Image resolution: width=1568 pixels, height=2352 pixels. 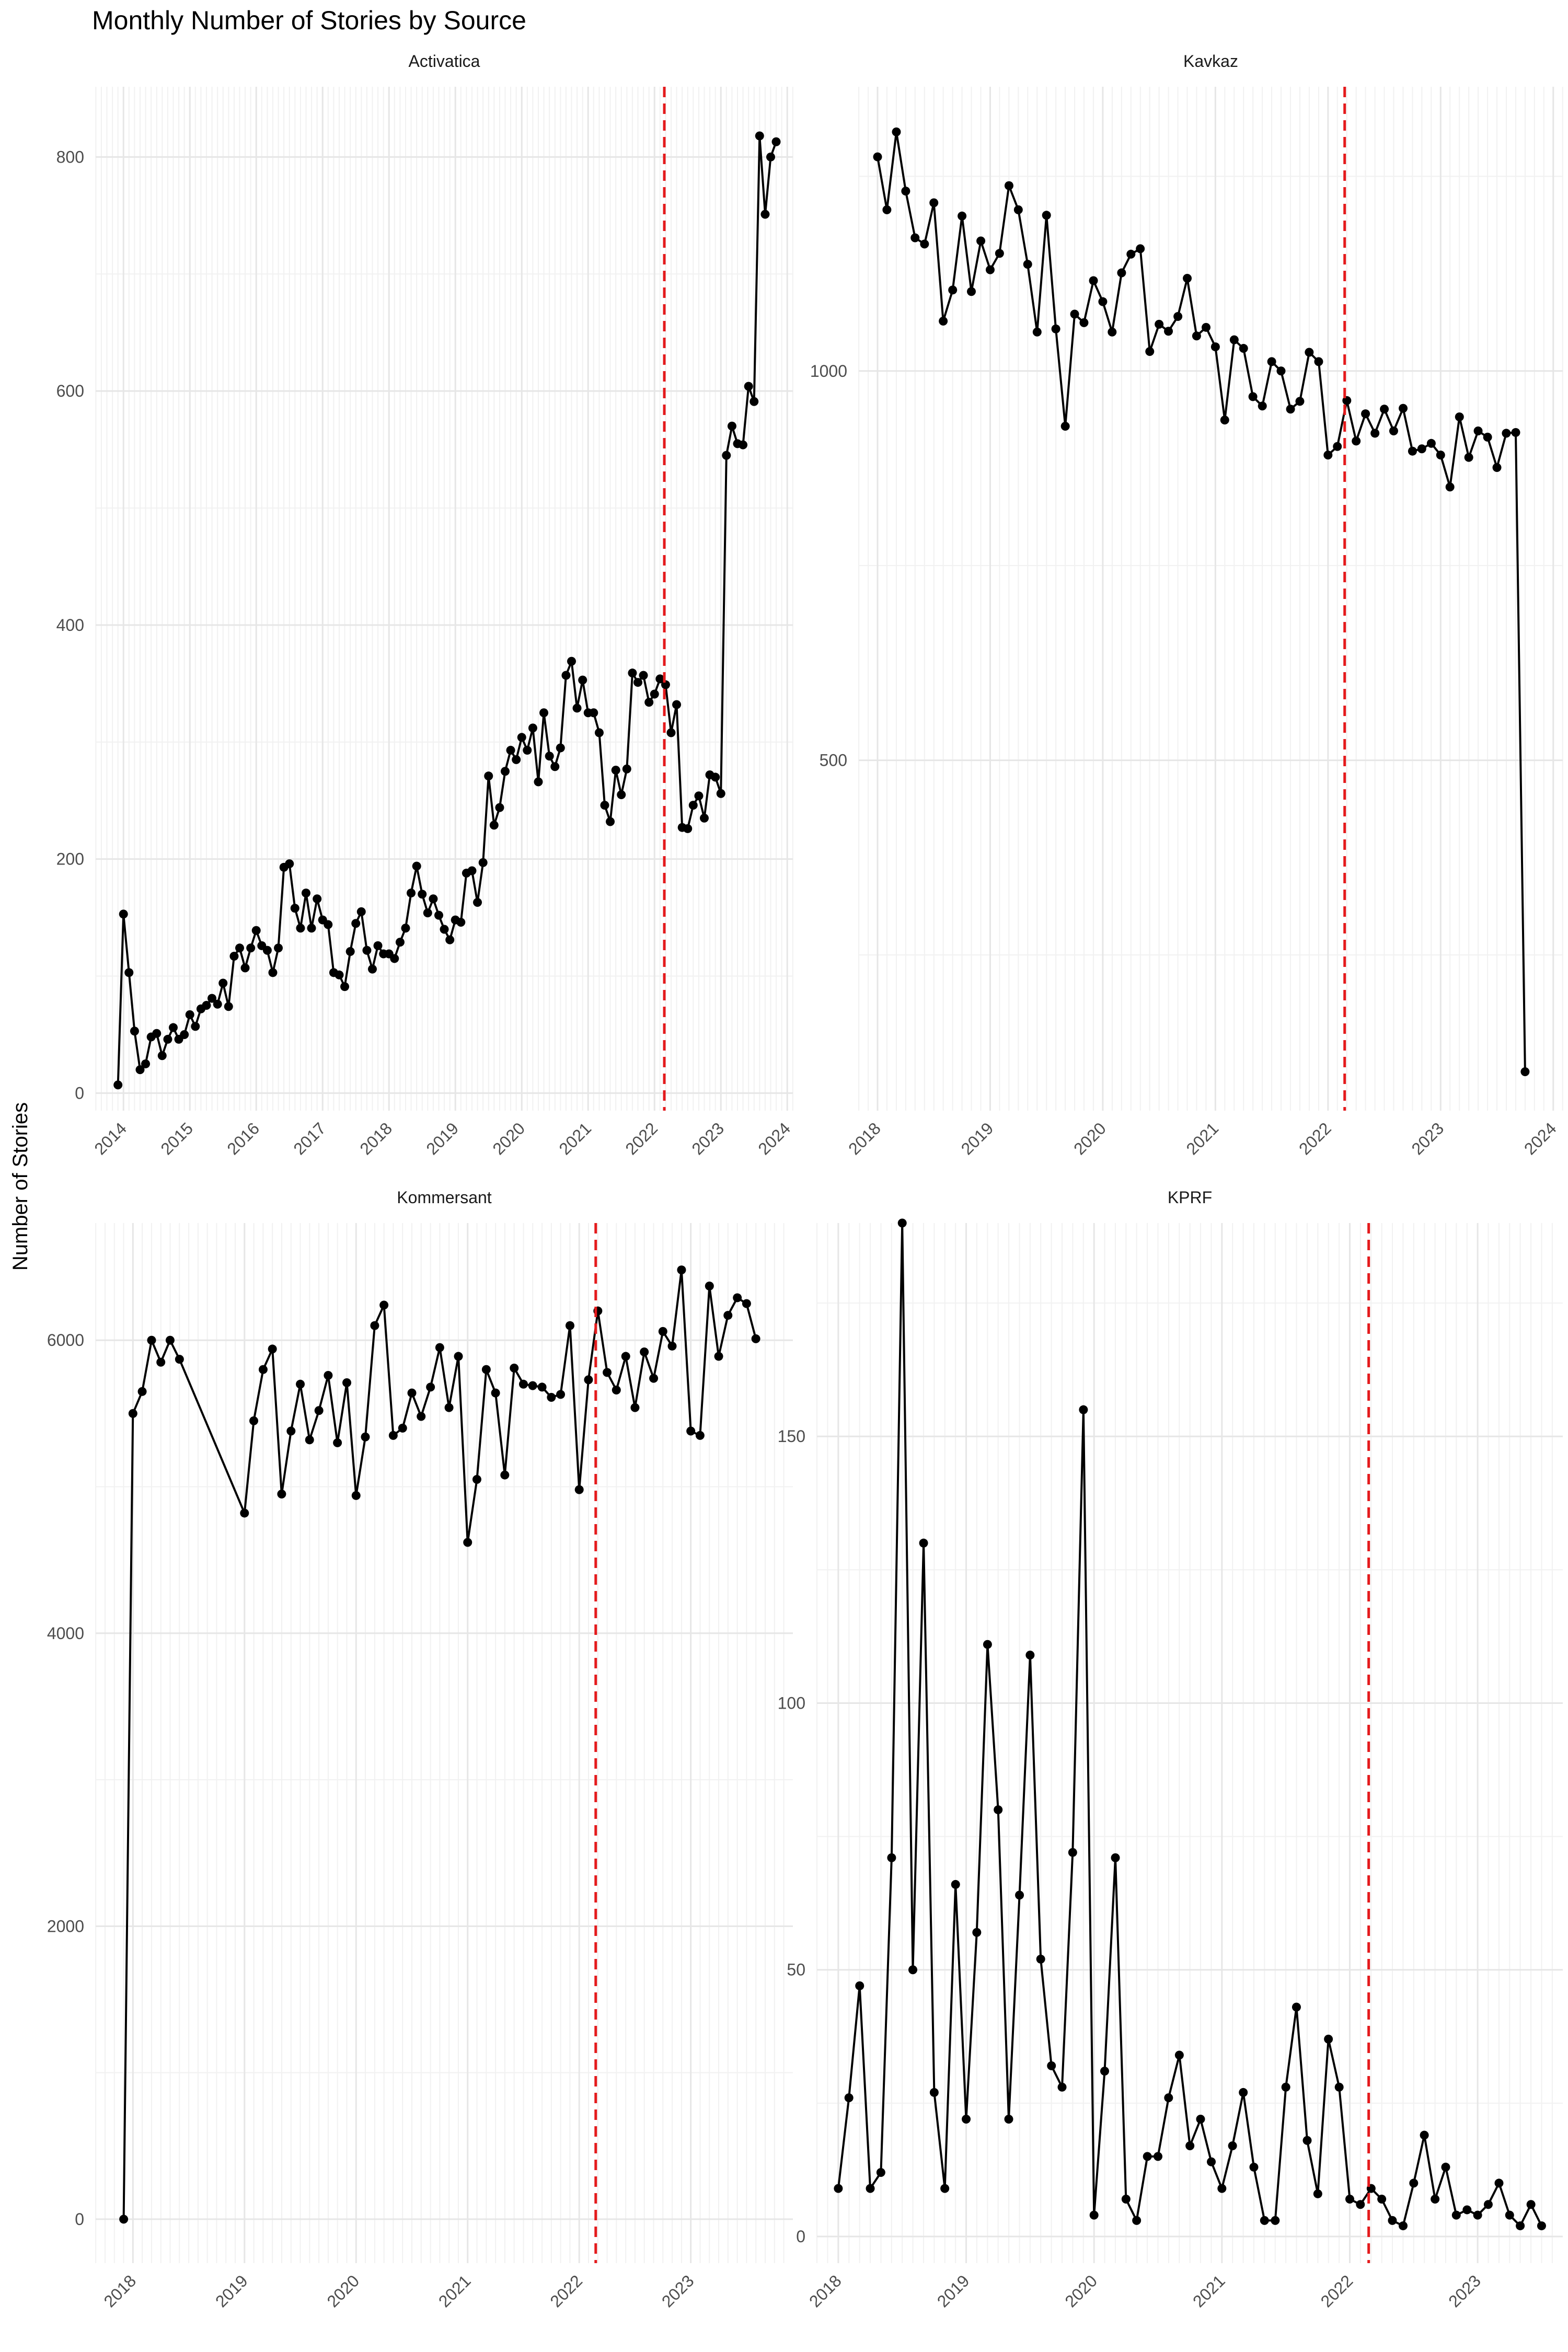 What do you see at coordinates (444, 1197) in the screenshot?
I see `panel-title: Kommersant` at bounding box center [444, 1197].